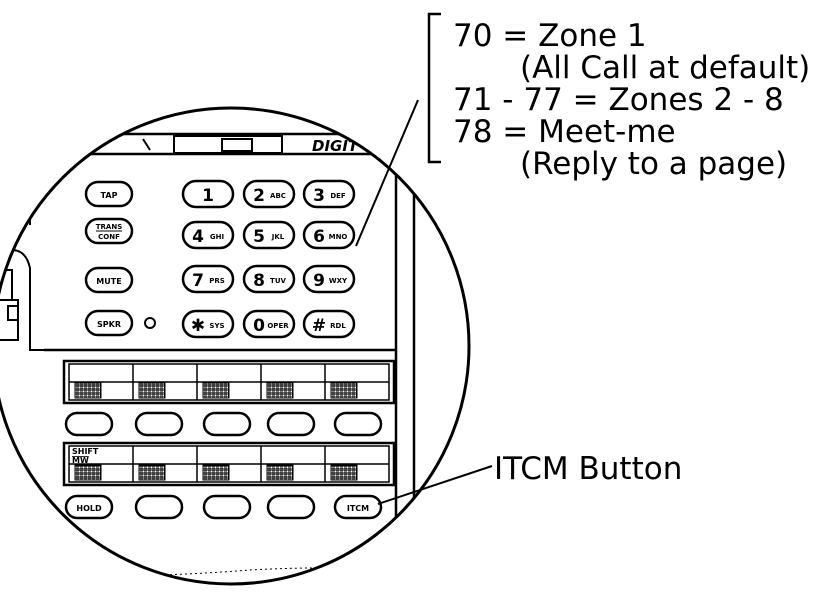 The width and height of the screenshot is (834, 607). What do you see at coordinates (146, 144) in the screenshot?
I see `display-mark` at bounding box center [146, 144].